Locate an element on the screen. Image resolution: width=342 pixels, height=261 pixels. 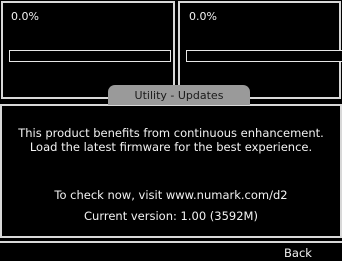
deck-right-progress-bar is located at coordinates (264, 56).